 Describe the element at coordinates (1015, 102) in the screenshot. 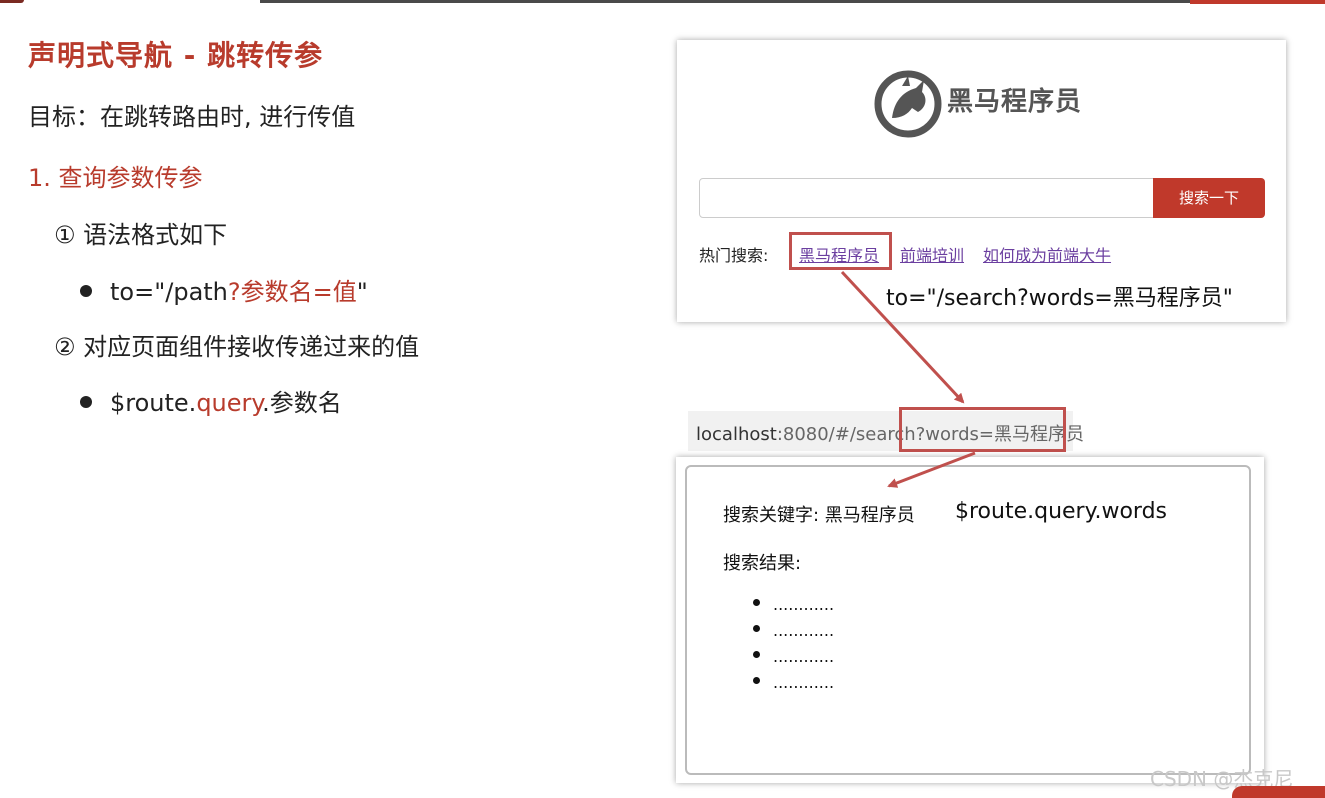

I see `logo-text: 黑马程序员` at that location.